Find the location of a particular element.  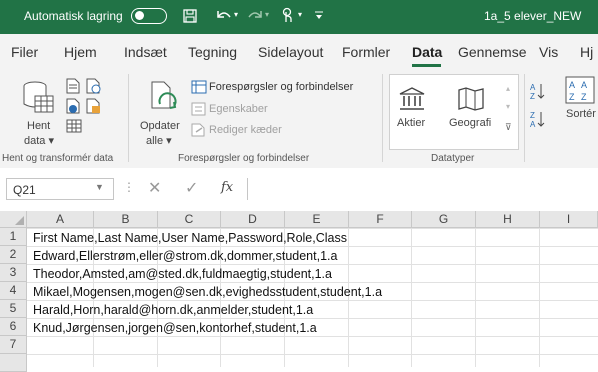

gallery-up-icon: ▴ is located at coordinates (508, 88).